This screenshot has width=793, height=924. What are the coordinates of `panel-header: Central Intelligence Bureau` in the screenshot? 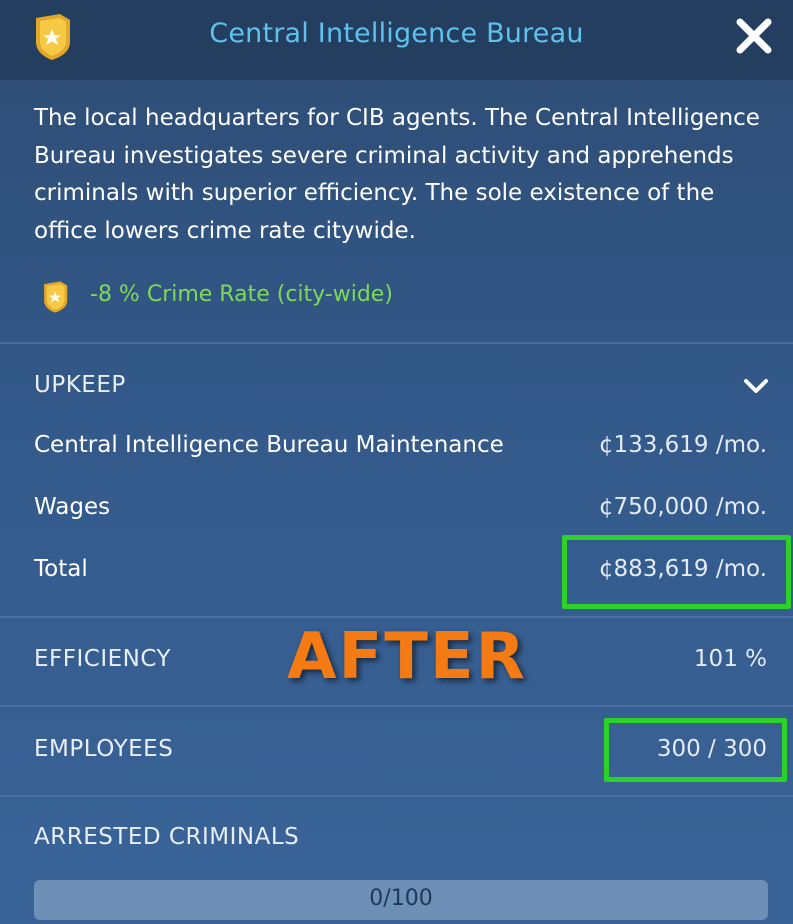 It's located at (396, 40).